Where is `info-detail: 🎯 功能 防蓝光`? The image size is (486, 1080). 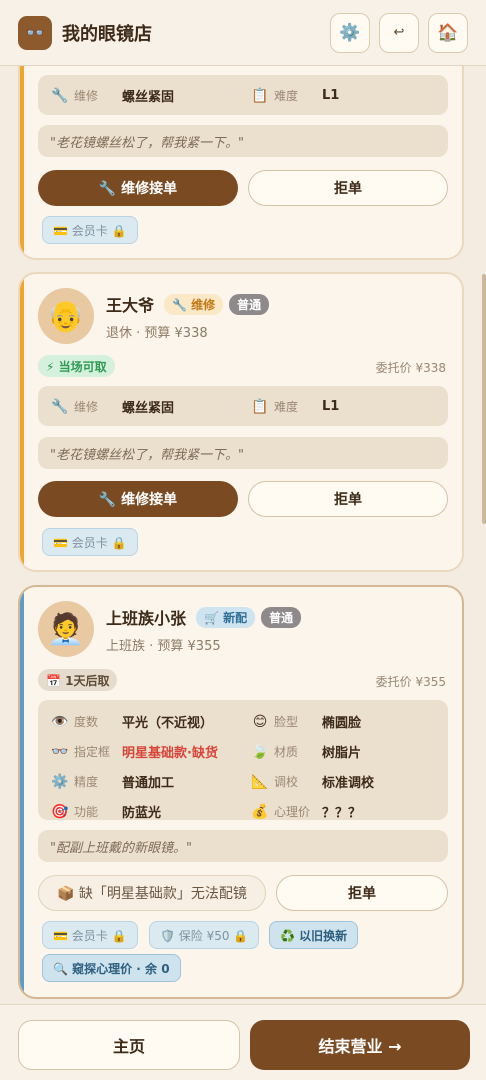 info-detail: 🎯 功能 防蓝光 is located at coordinates (150, 812).